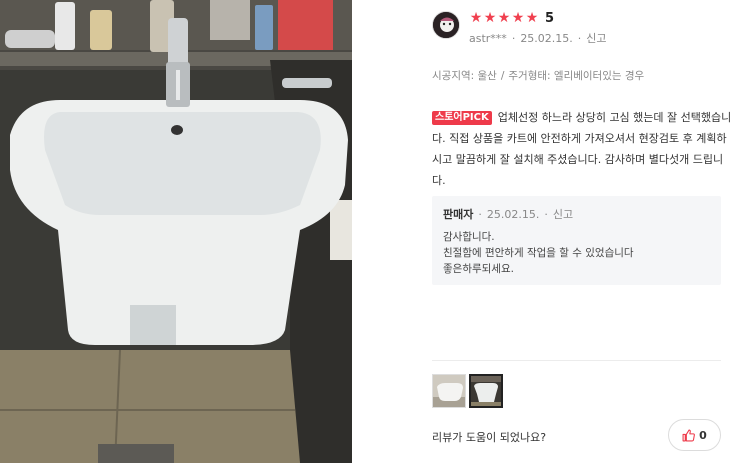  Describe the element at coordinates (513, 214) in the screenshot. I see `reply-date: 25.02.15.` at that location.